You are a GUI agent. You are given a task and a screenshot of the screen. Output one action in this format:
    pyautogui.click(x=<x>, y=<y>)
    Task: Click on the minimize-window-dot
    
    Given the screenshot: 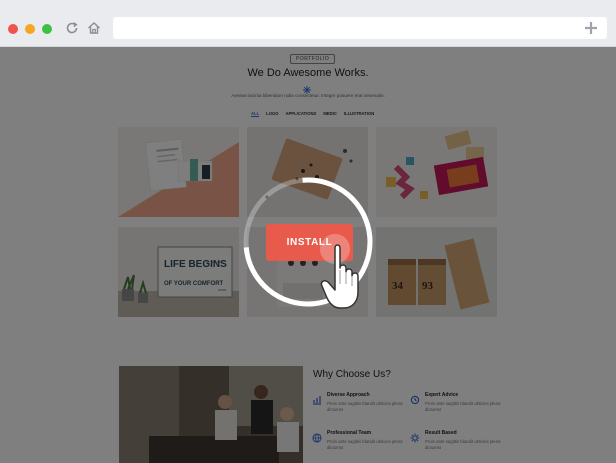 What is the action you would take?
    pyautogui.click(x=30, y=29)
    